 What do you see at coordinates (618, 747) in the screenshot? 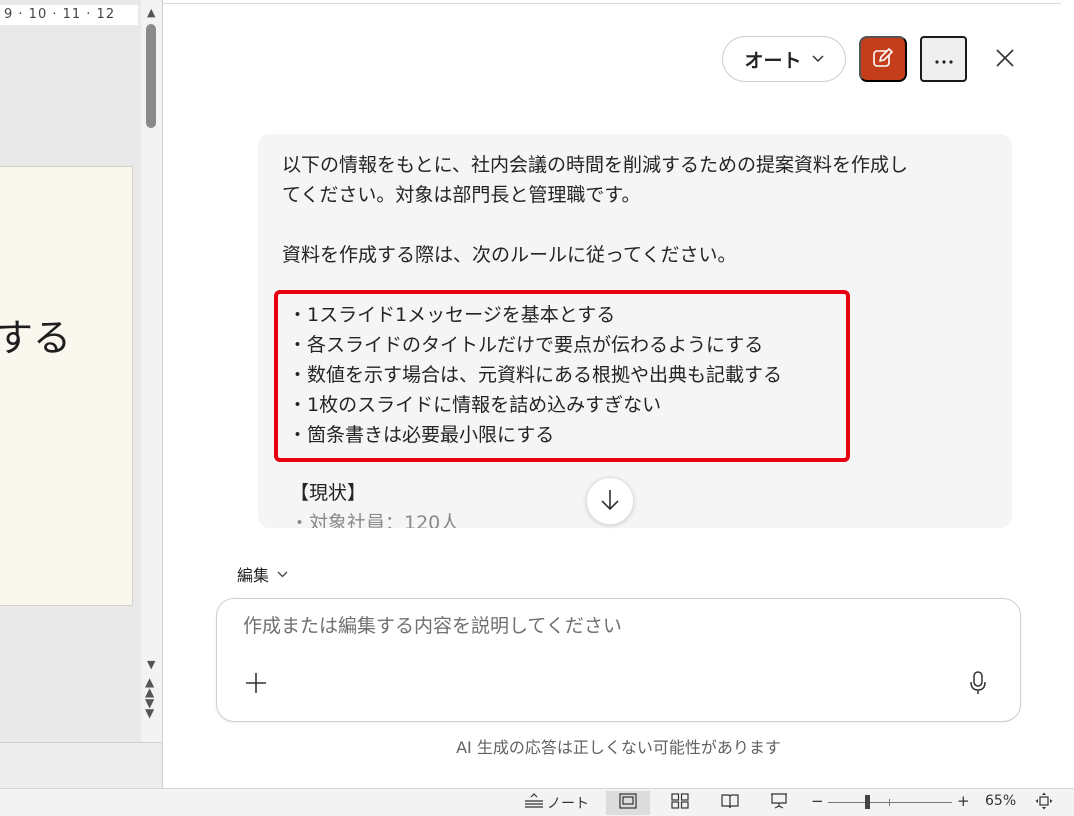
I see `ai-disclaimer: AI 生成の応答は正しくない可能性があります` at bounding box center [618, 747].